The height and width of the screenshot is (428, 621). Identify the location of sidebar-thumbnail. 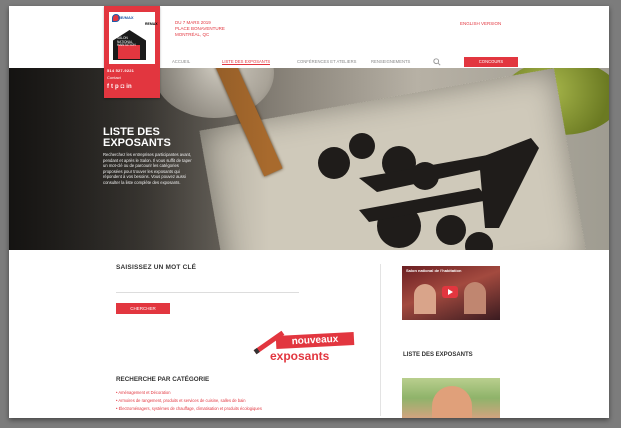
(451, 398).